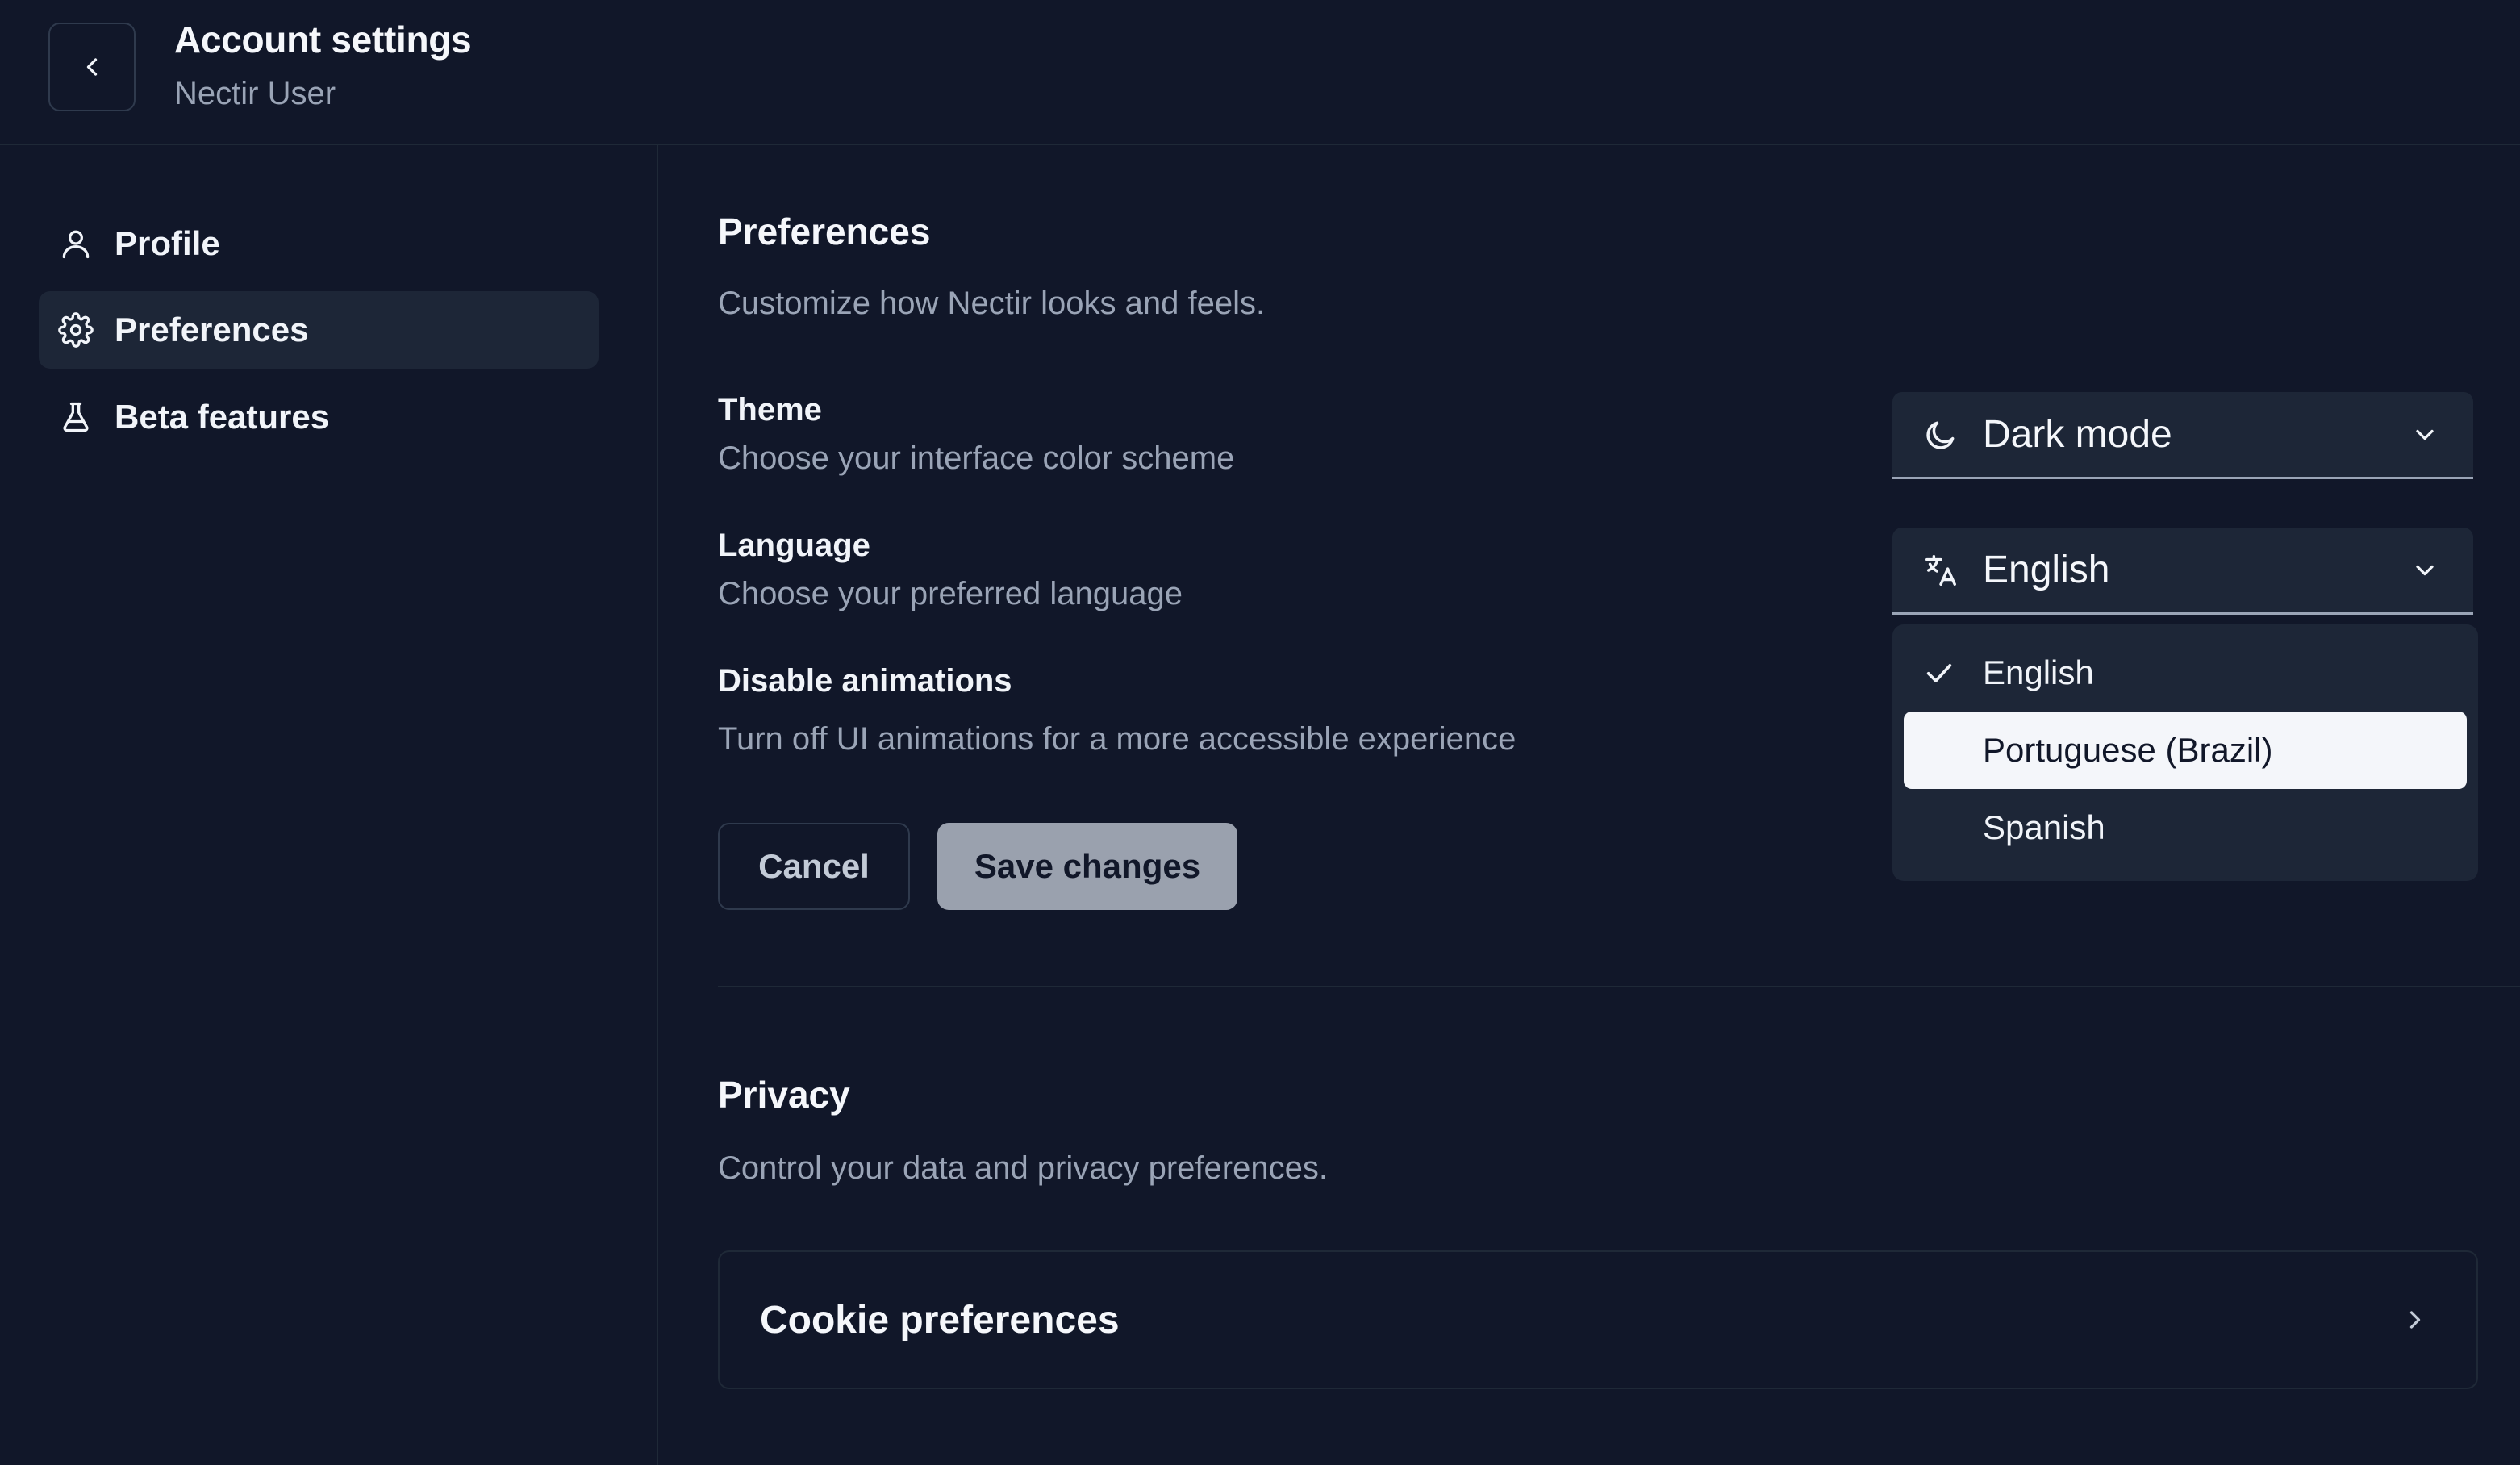 The image size is (2520, 1465). What do you see at coordinates (1619, 987) in the screenshot?
I see `section-divider` at bounding box center [1619, 987].